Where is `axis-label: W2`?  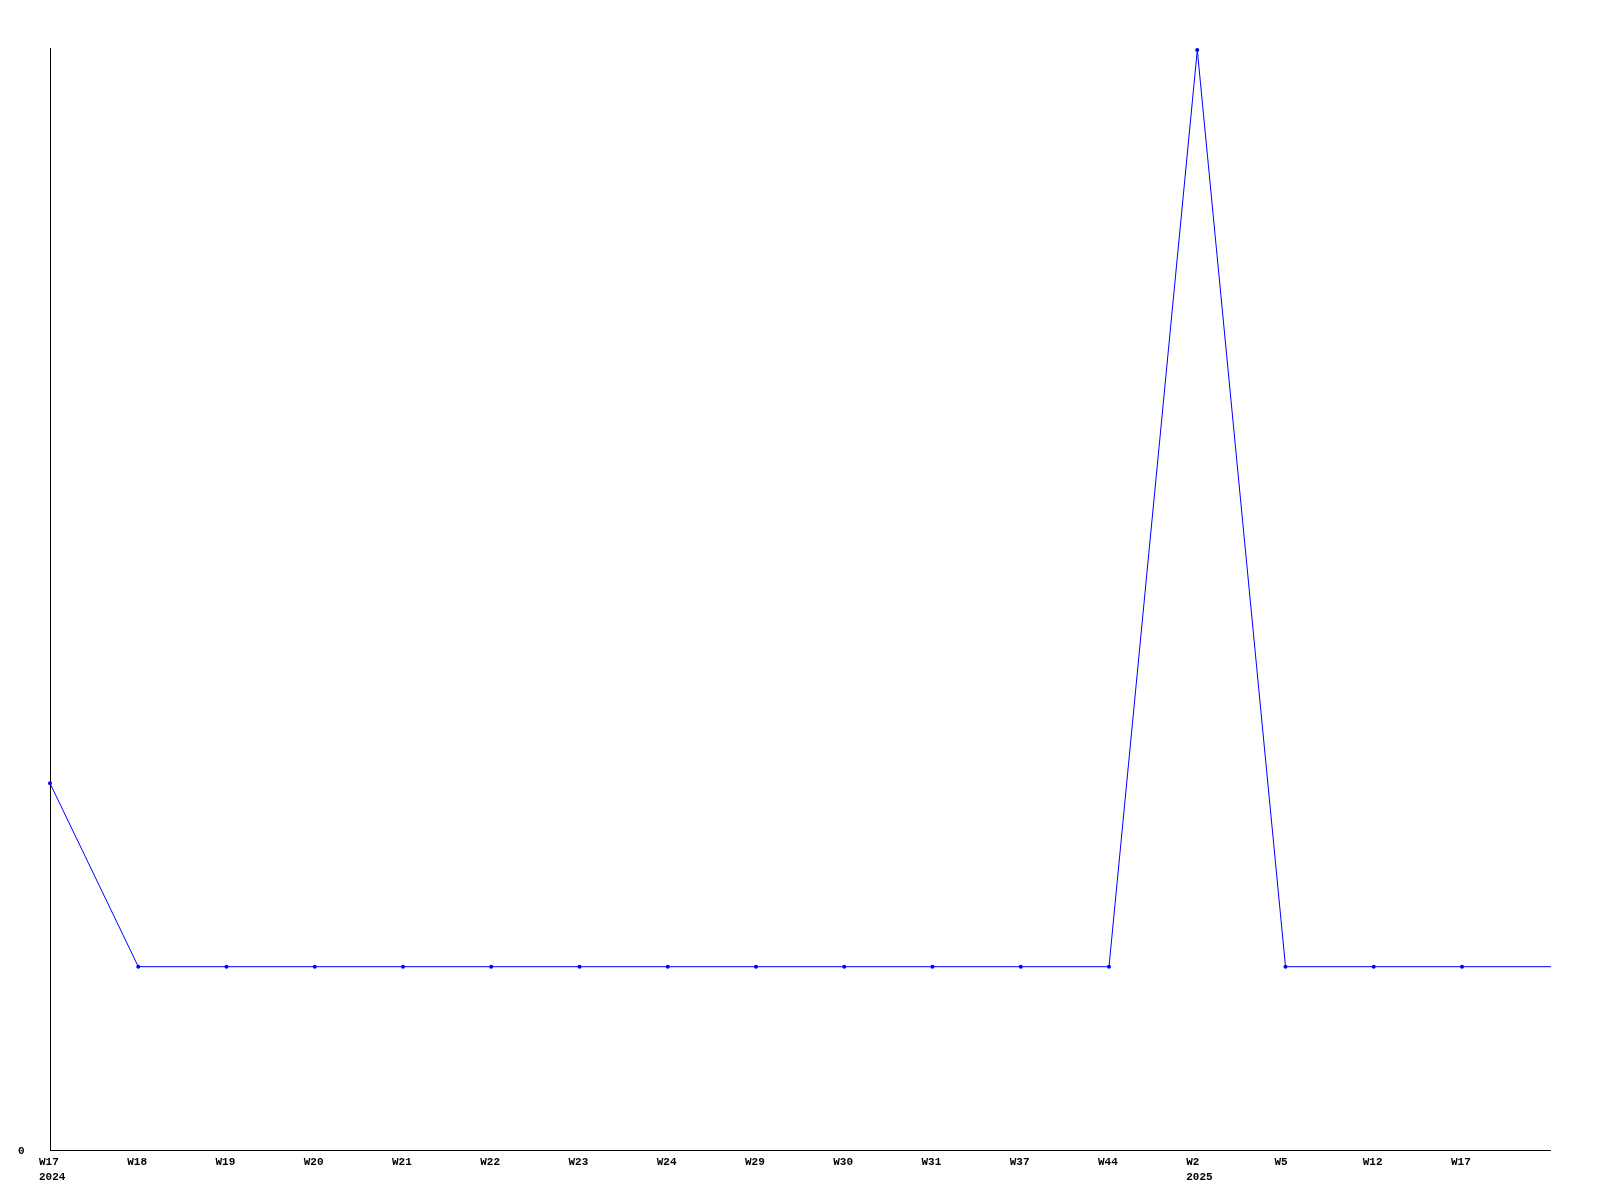 axis-label: W2 is located at coordinates (1193, 1162).